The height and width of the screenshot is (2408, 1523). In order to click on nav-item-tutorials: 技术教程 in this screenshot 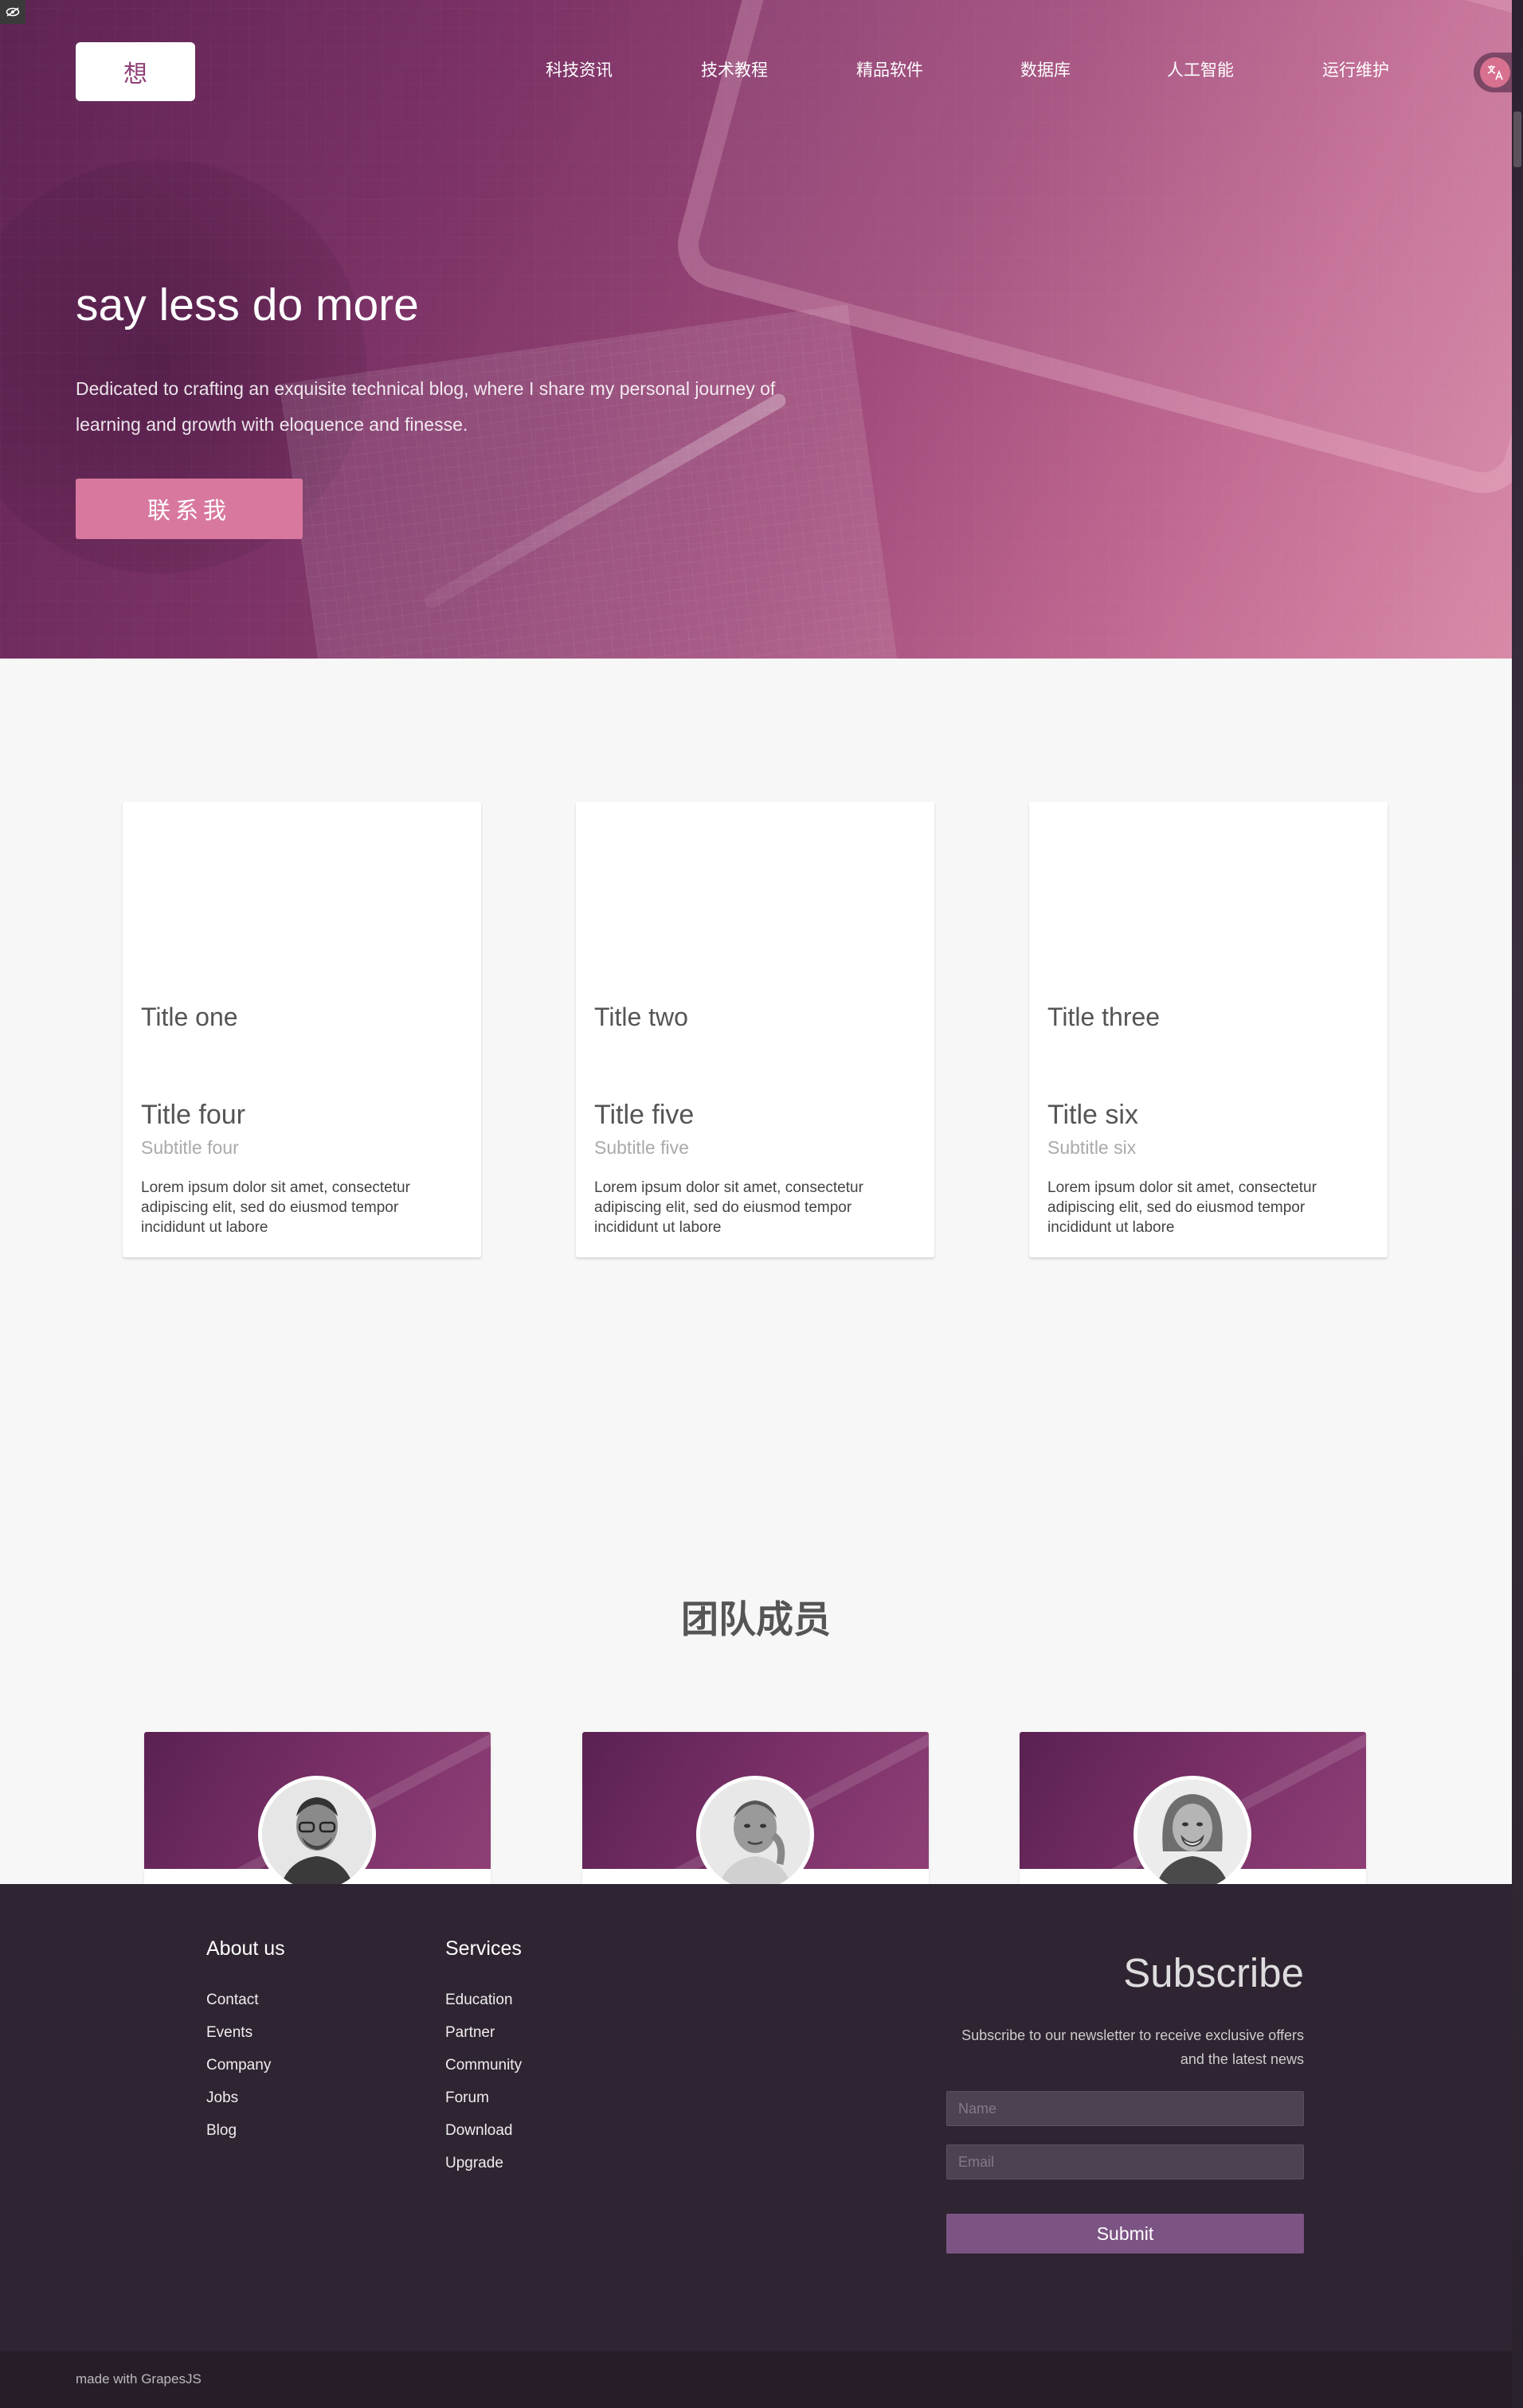, I will do `click(734, 69)`.